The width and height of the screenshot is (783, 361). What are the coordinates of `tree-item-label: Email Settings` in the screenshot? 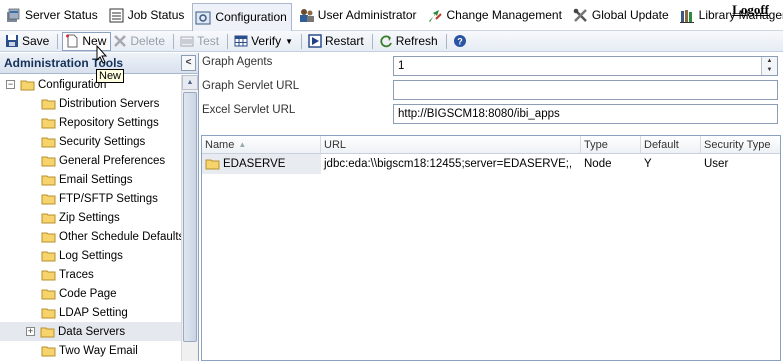 It's located at (96, 179).